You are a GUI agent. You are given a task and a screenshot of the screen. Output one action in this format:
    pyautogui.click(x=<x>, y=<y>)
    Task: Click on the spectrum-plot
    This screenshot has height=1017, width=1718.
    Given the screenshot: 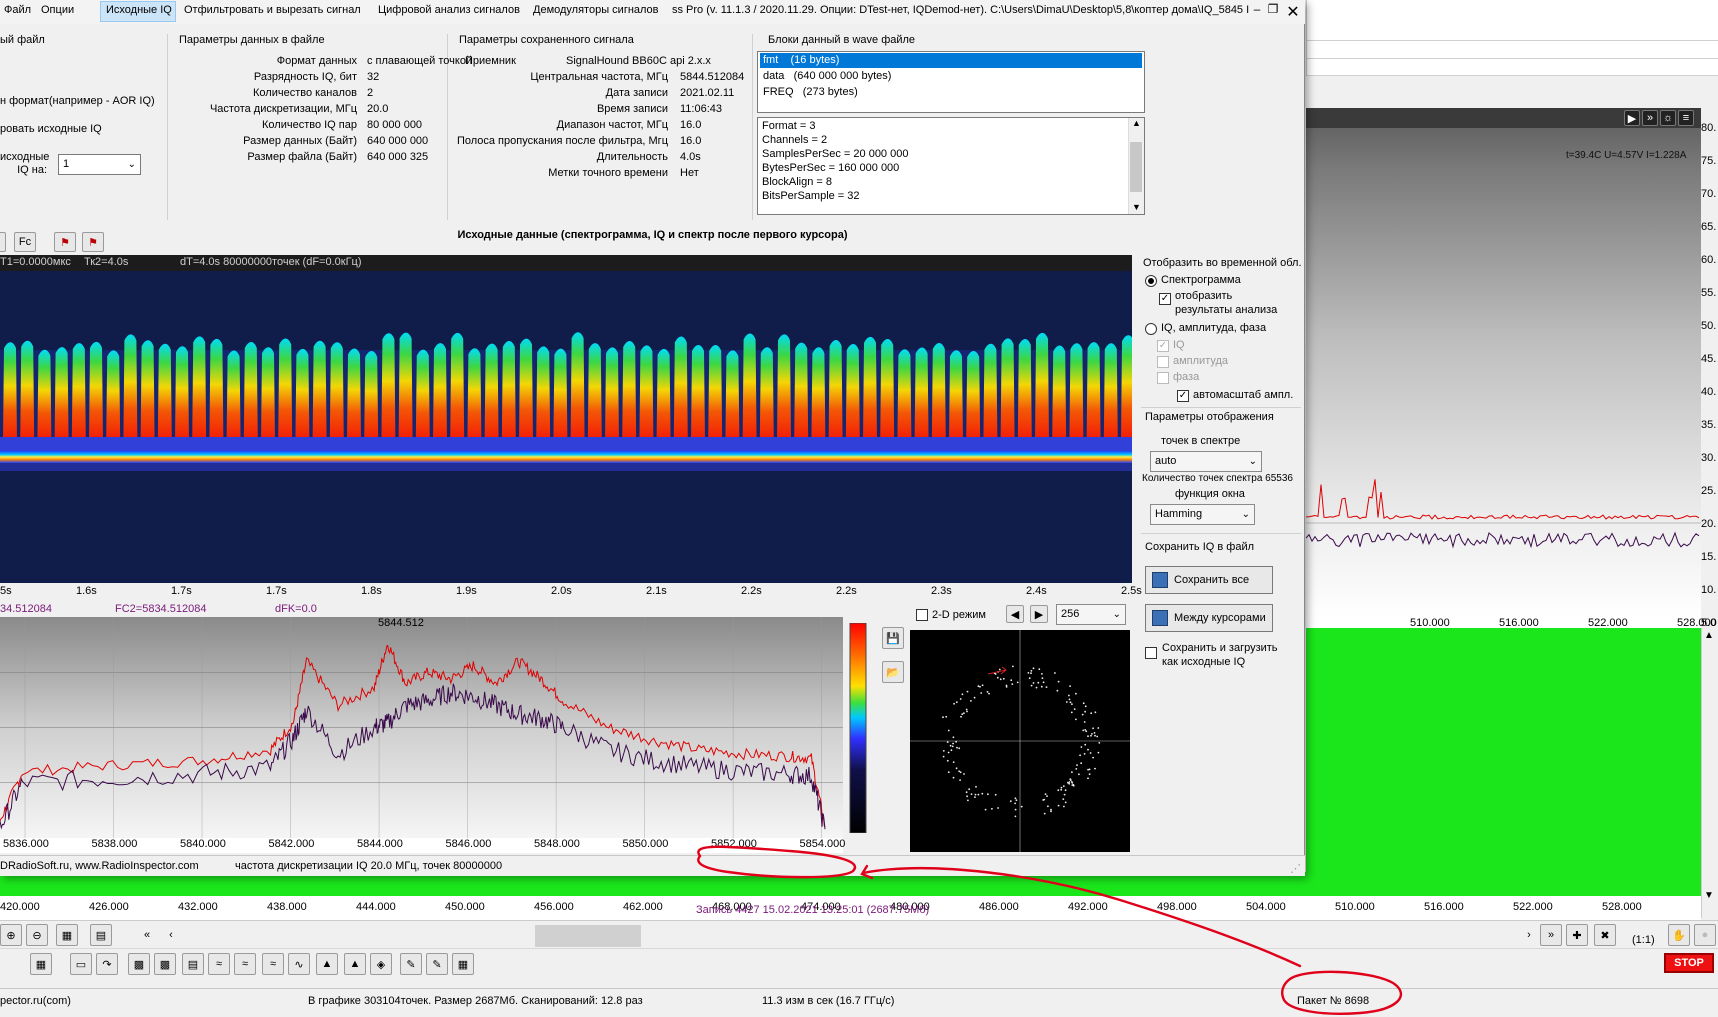 What is the action you would take?
    pyautogui.click(x=421, y=727)
    